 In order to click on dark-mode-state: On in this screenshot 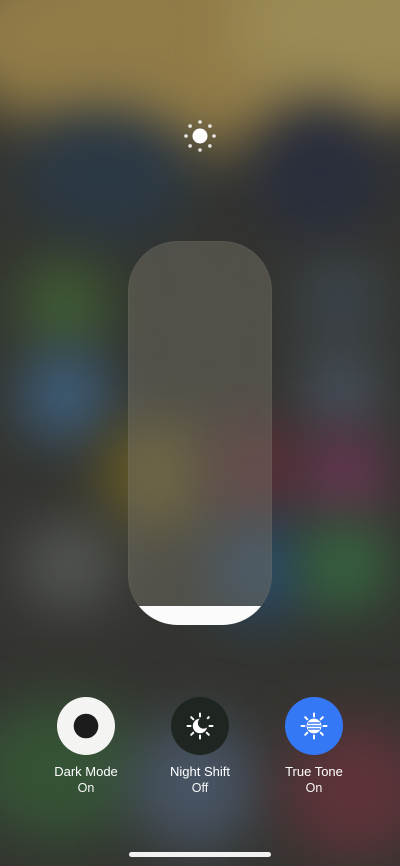, I will do `click(86, 788)`.